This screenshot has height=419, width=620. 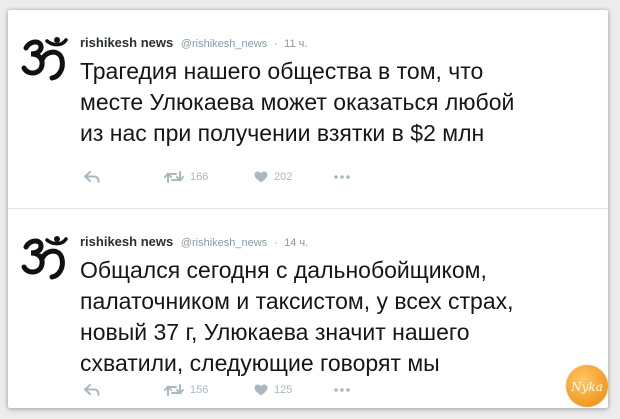 I want to click on like-count: 125, so click(x=283, y=390).